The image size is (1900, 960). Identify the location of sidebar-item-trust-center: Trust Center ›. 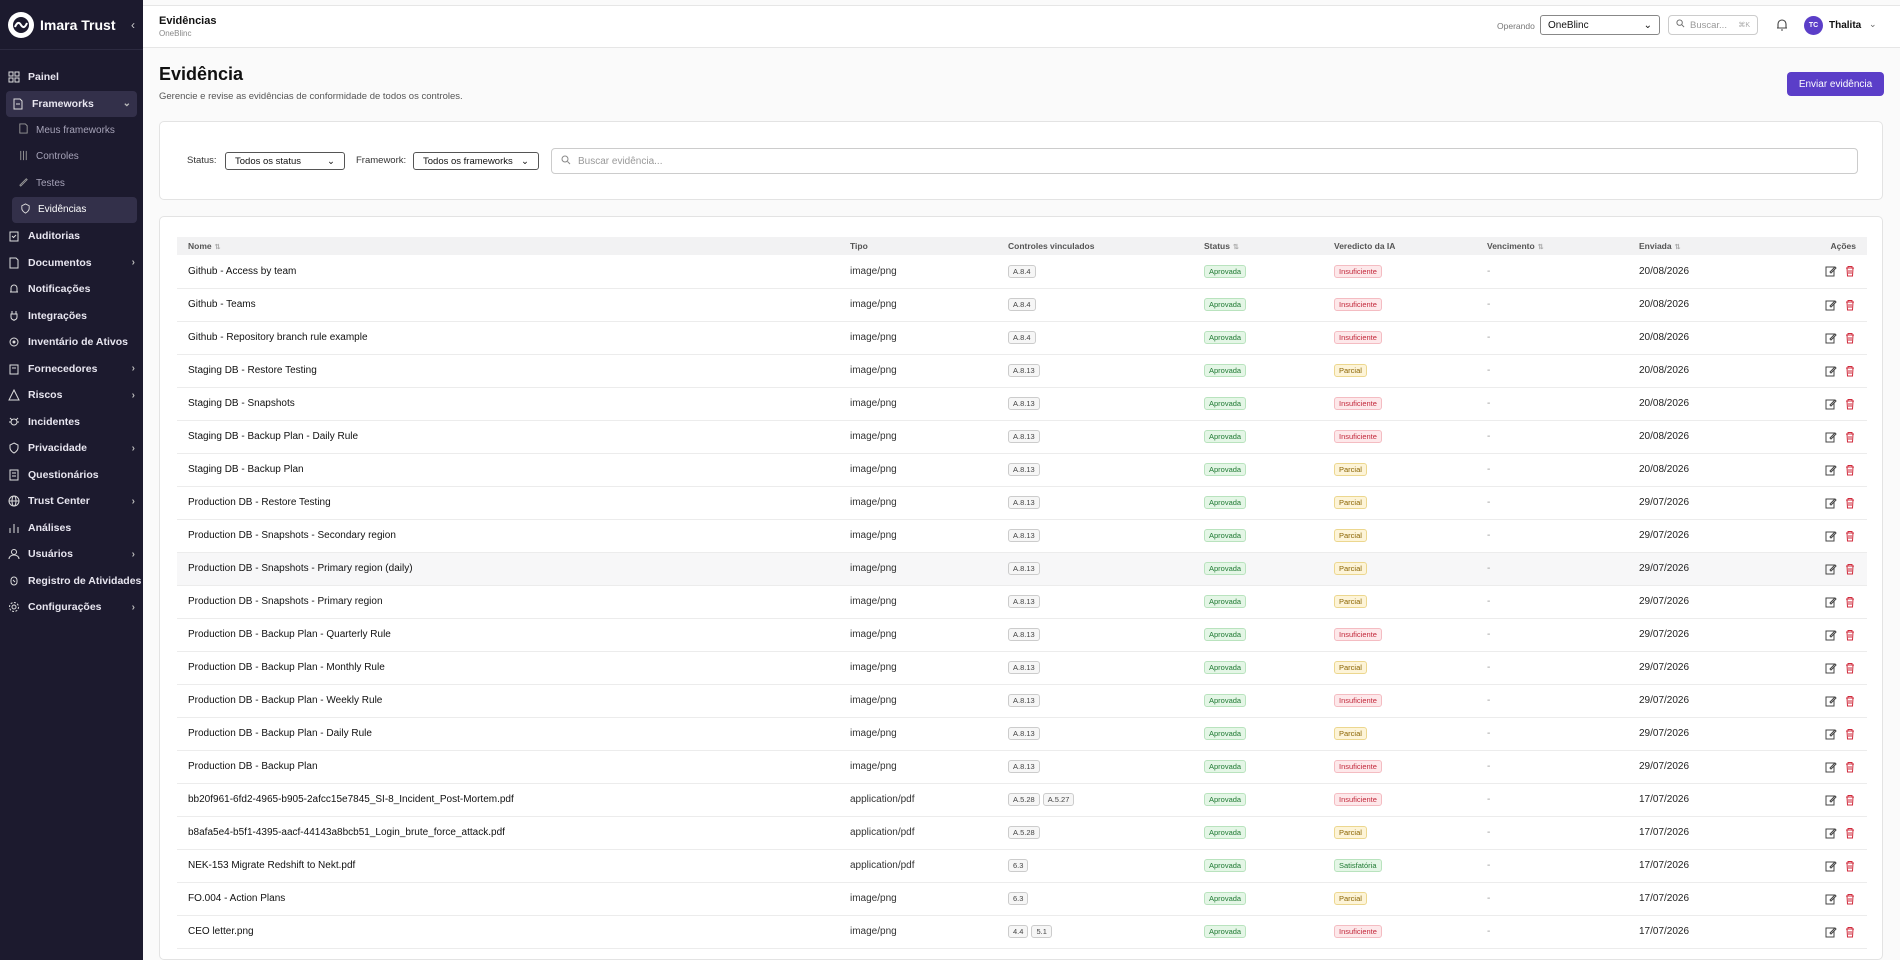
(71, 501).